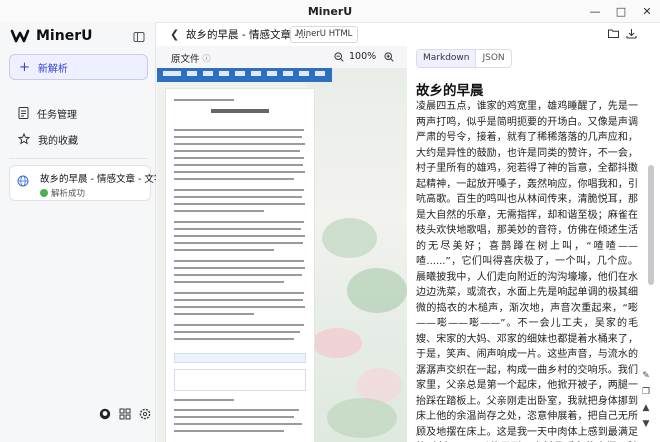 The image size is (660, 442). Describe the element at coordinates (389, 57) in the screenshot. I see `zoom-in-icon` at that location.